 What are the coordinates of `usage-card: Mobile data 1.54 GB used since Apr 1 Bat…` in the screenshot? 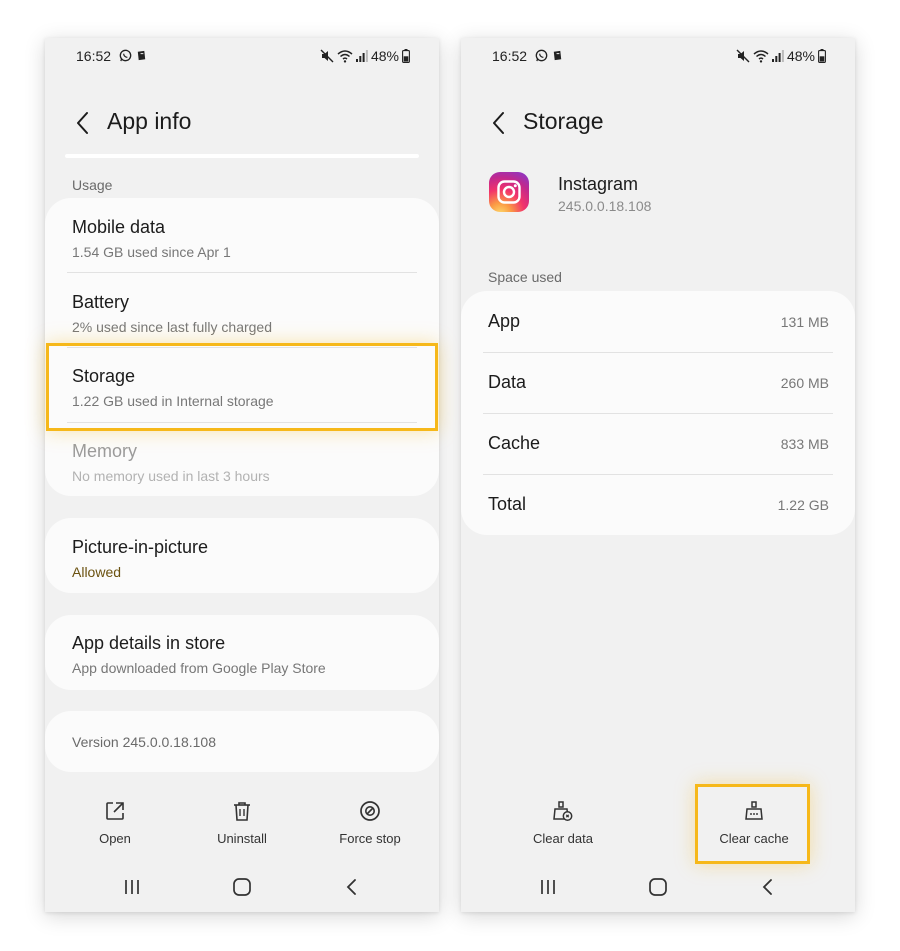 It's located at (242, 347).